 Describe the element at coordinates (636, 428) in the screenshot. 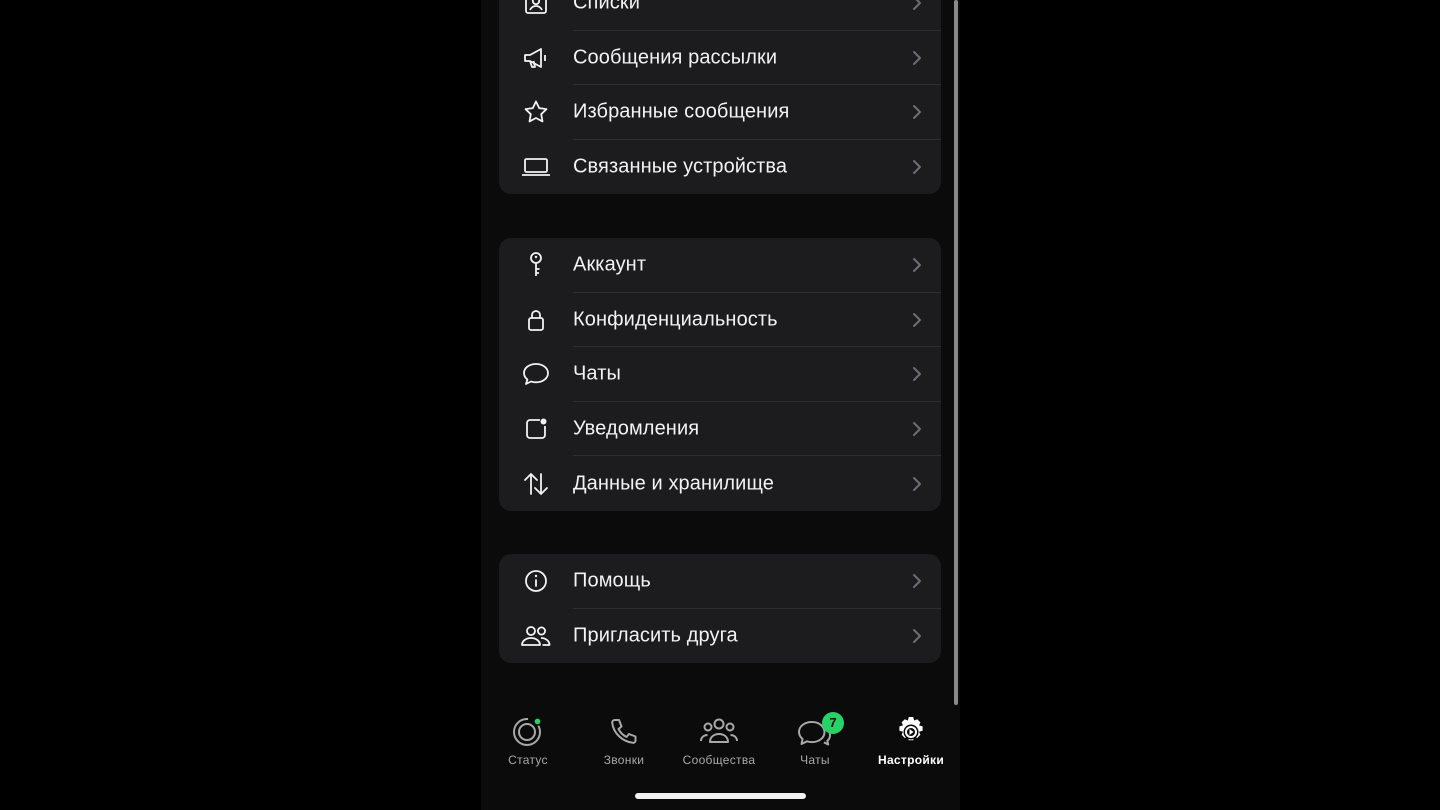

I see `settings-item-label: Уведомления` at that location.